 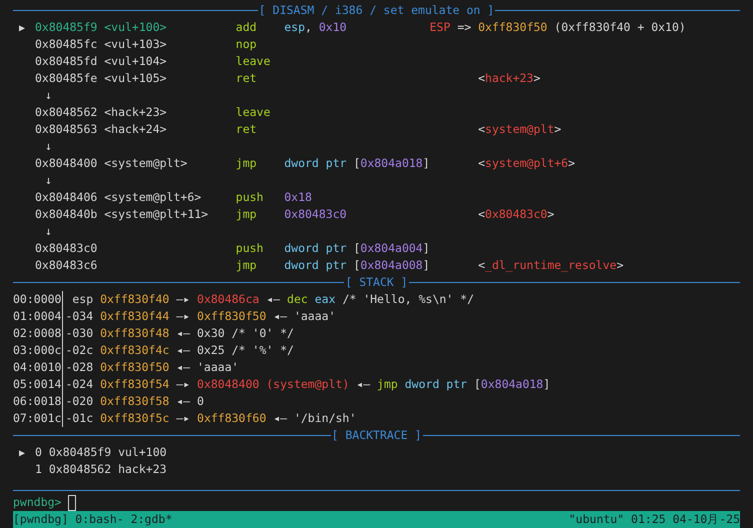 What do you see at coordinates (66, 61) in the screenshot?
I see `instruction-address: 0x80485fd` at bounding box center [66, 61].